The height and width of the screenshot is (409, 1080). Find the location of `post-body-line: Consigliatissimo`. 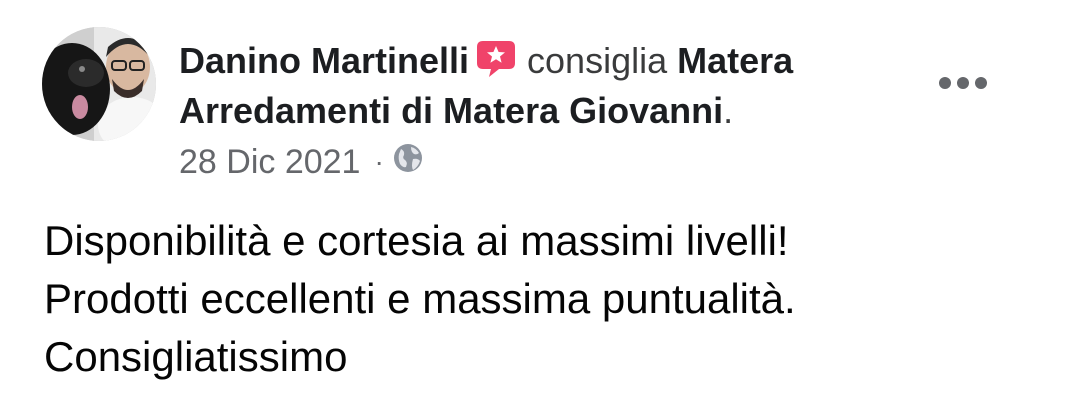

post-body-line: Consigliatissimo is located at coordinates (196, 356).